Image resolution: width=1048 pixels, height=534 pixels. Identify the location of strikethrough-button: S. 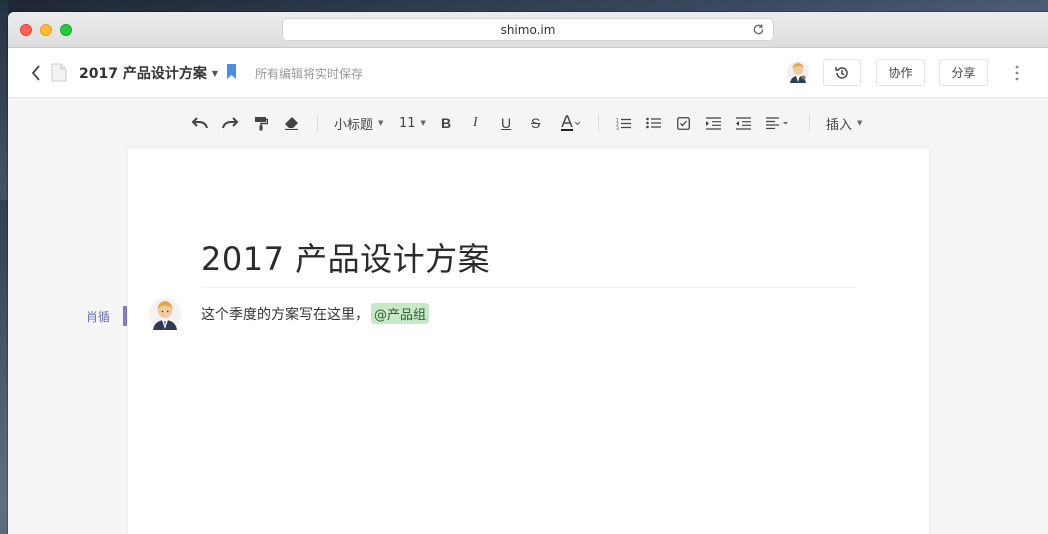
(535, 123).